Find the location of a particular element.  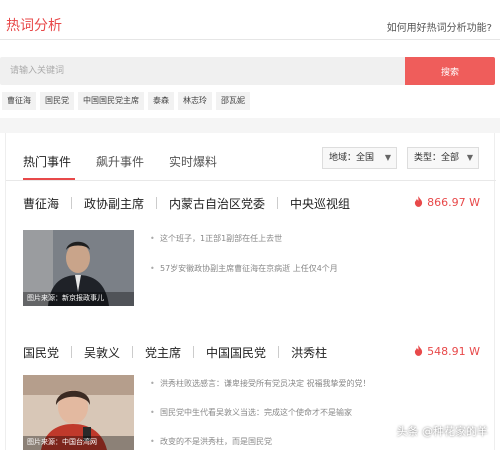

keyword: 曹征海 is located at coordinates (41, 203).